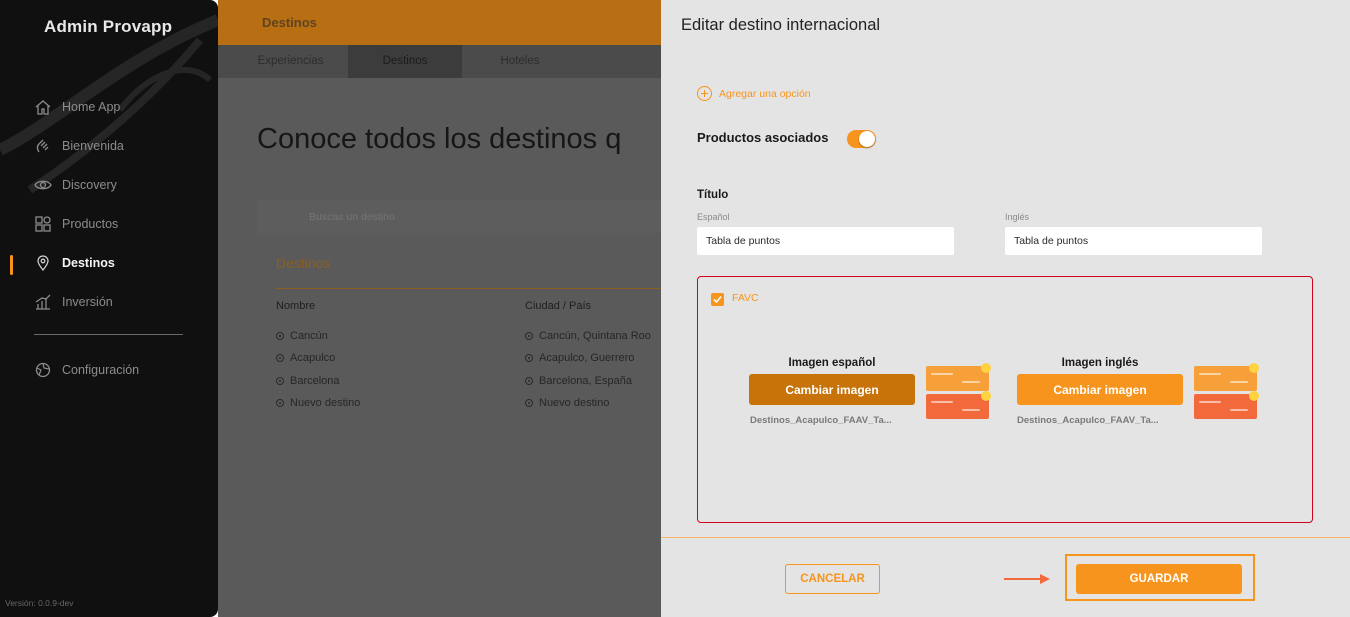  I want to click on search-input, so click(459, 216).